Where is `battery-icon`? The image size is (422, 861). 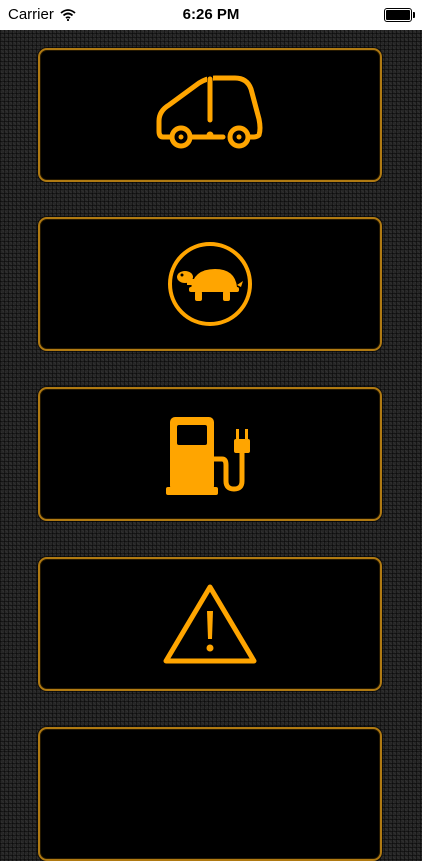 battery-icon is located at coordinates (399, 15).